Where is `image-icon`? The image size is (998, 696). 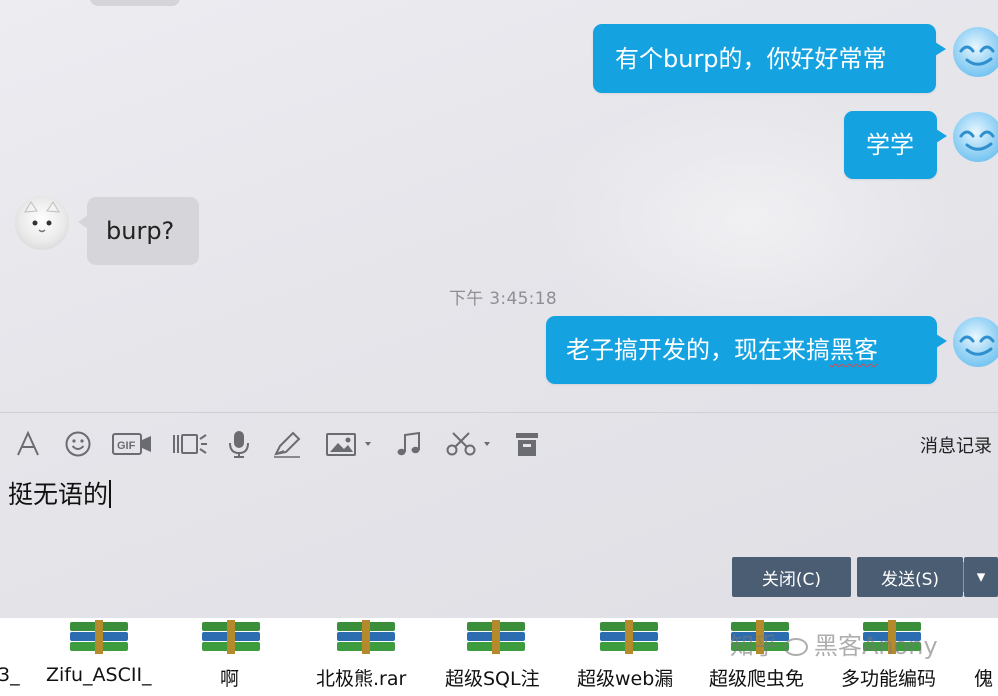
image-icon is located at coordinates (348, 444).